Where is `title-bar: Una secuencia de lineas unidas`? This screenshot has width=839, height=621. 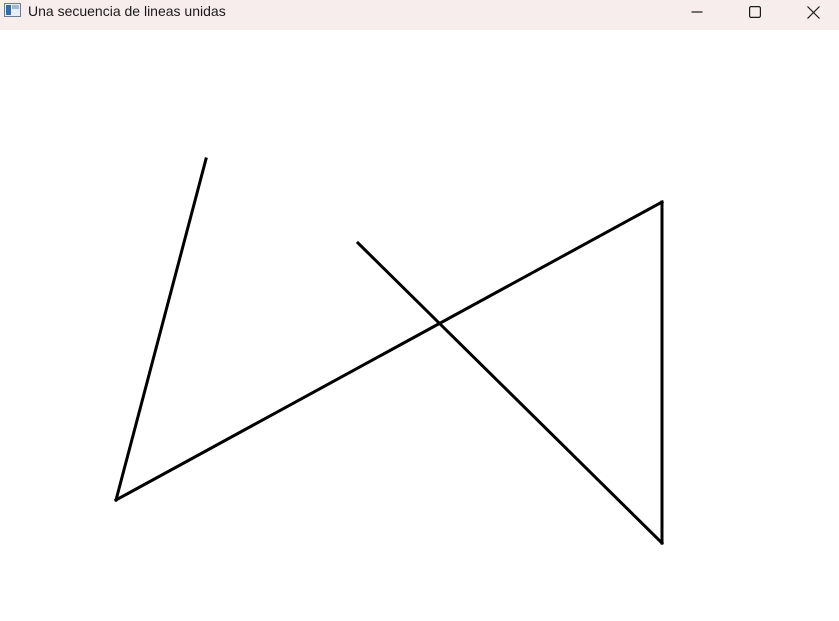 title-bar: Una secuencia de lineas unidas is located at coordinates (419, 15).